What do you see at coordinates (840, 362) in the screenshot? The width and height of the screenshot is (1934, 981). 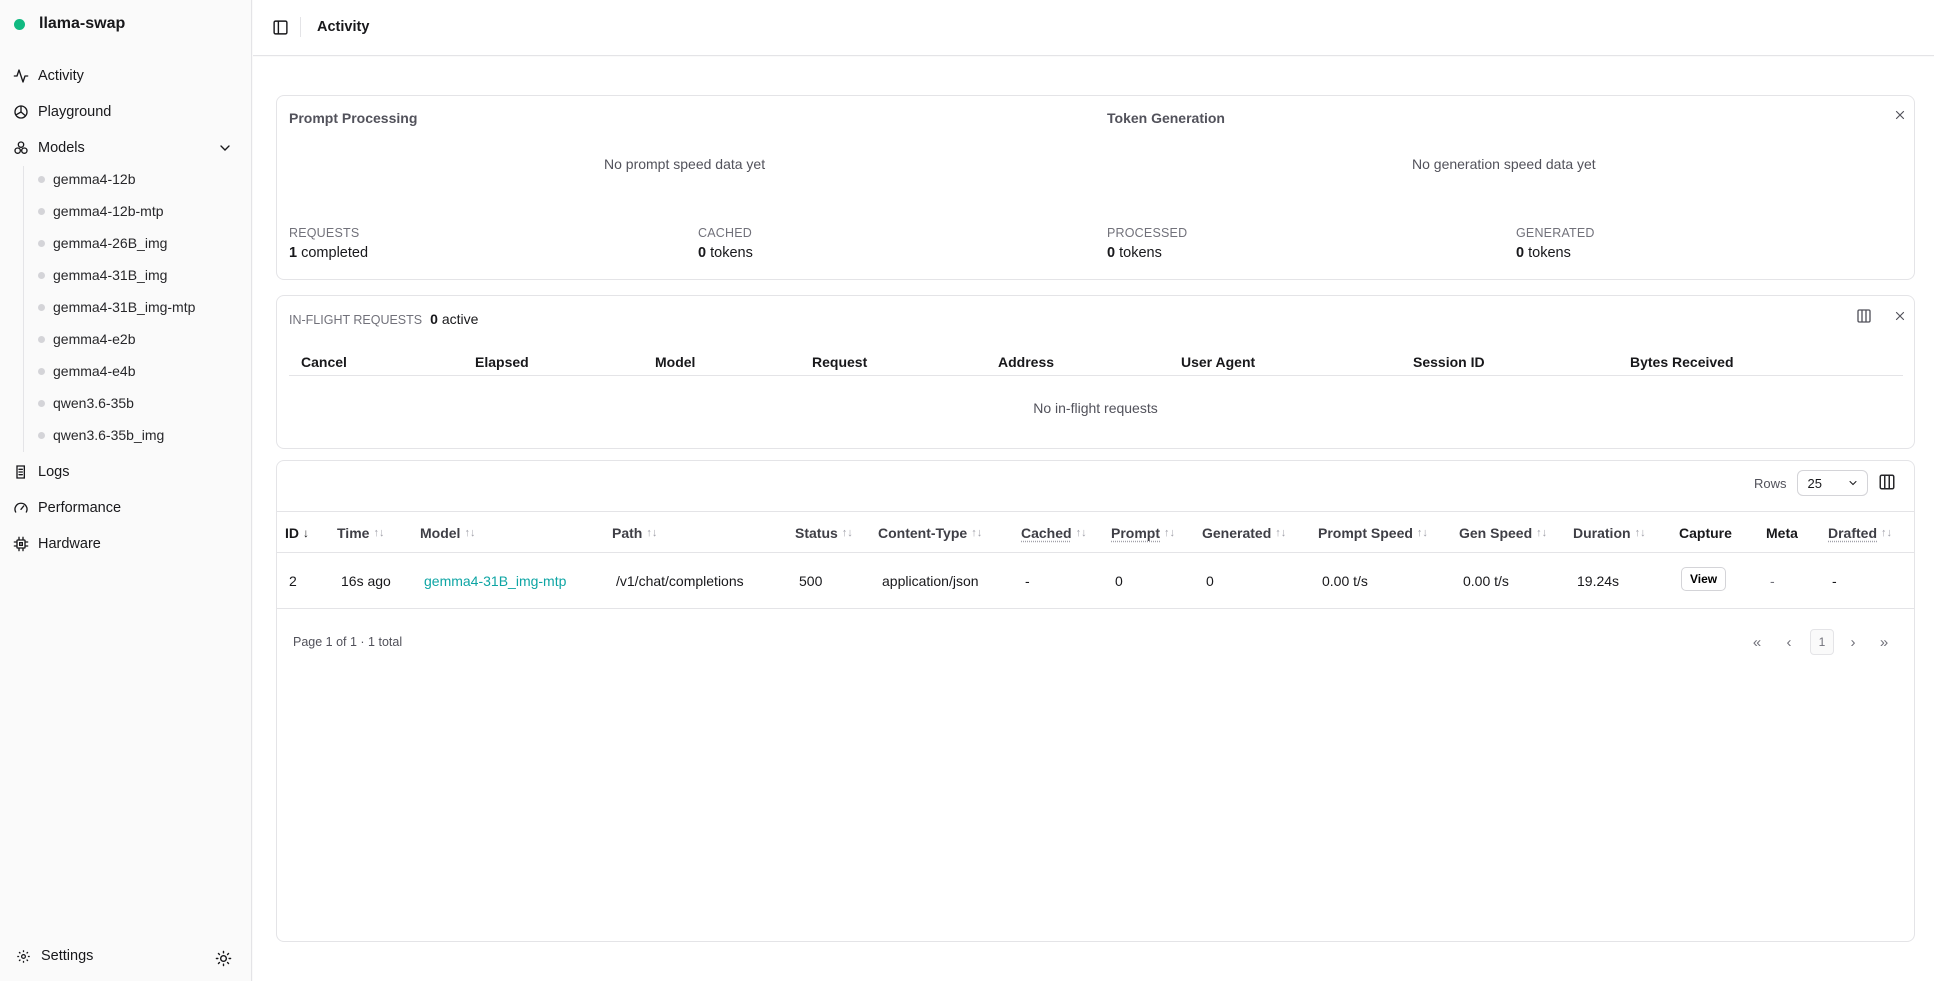 I see `column-header: Request` at bounding box center [840, 362].